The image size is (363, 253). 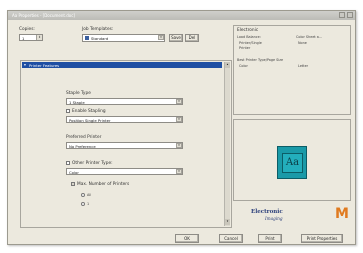 What do you see at coordinates (43, 15) in the screenshot?
I see `window-title: Aa Properties - [Document.doc]` at bounding box center [43, 15].